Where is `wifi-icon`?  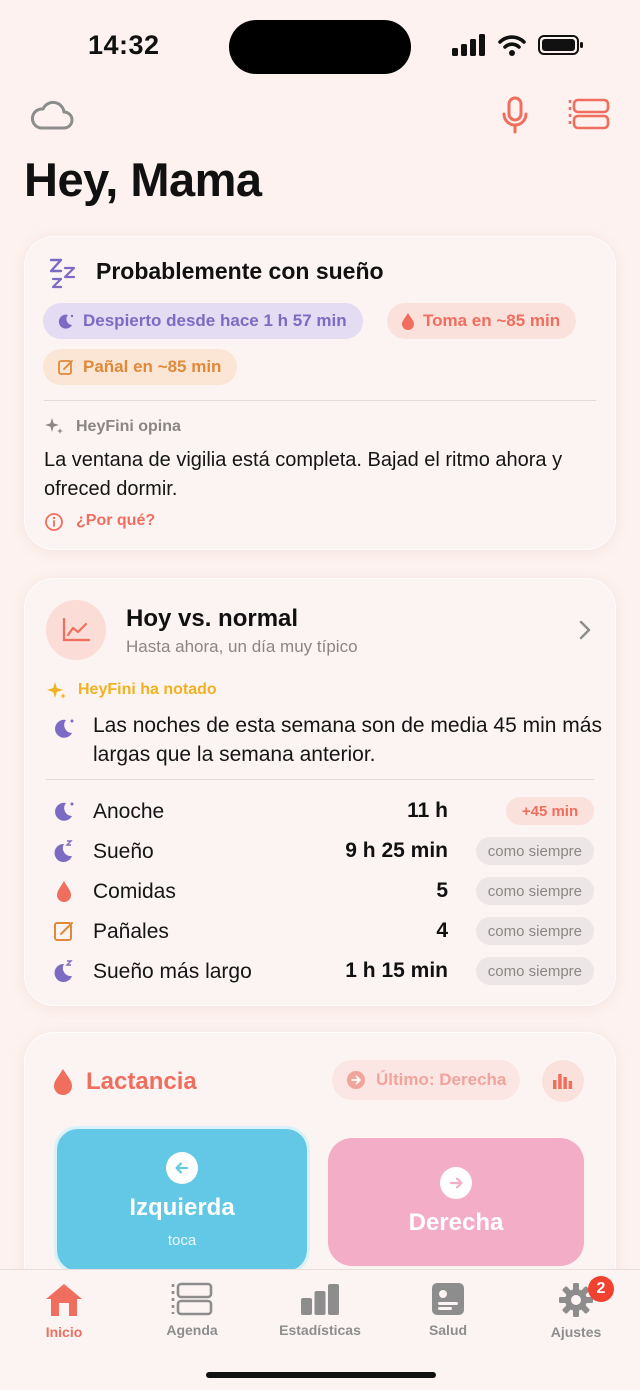
wifi-icon is located at coordinates (512, 45).